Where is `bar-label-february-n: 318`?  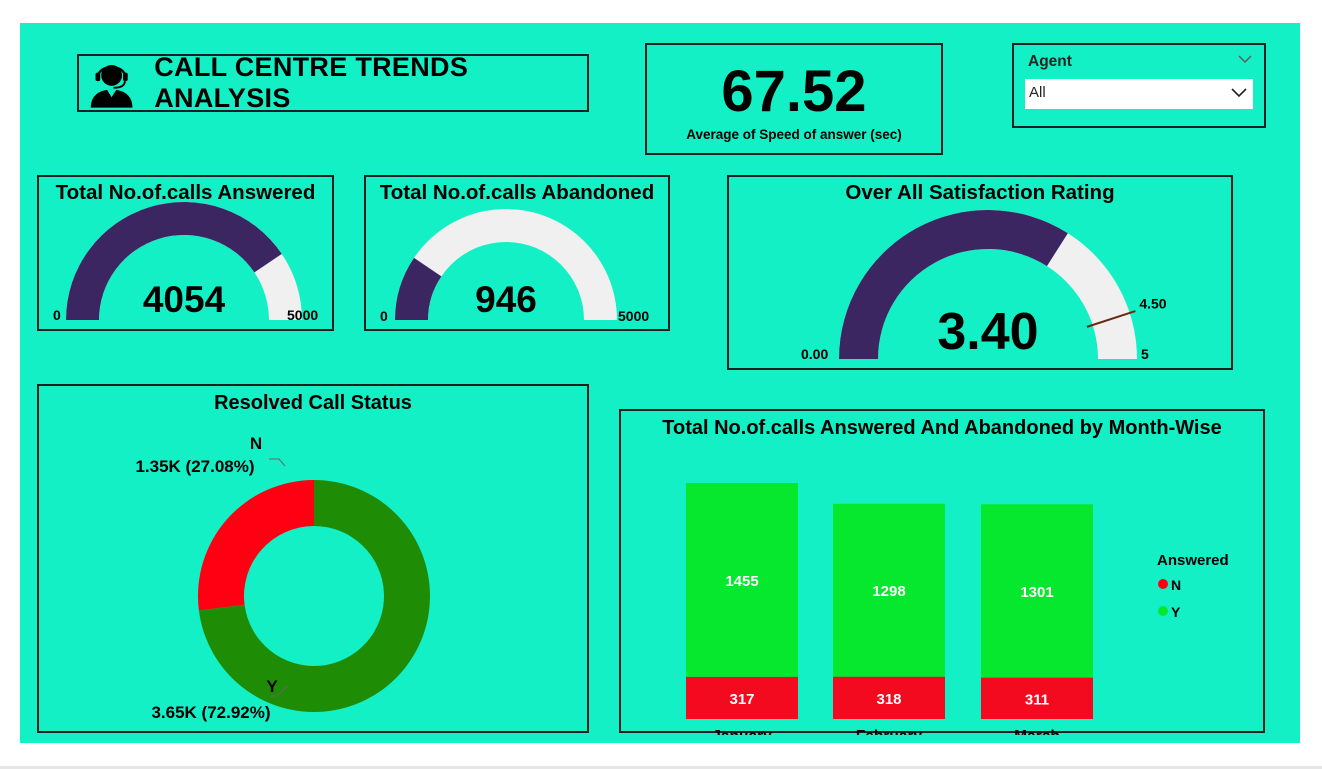
bar-label-february-n: 318 is located at coordinates (888, 699).